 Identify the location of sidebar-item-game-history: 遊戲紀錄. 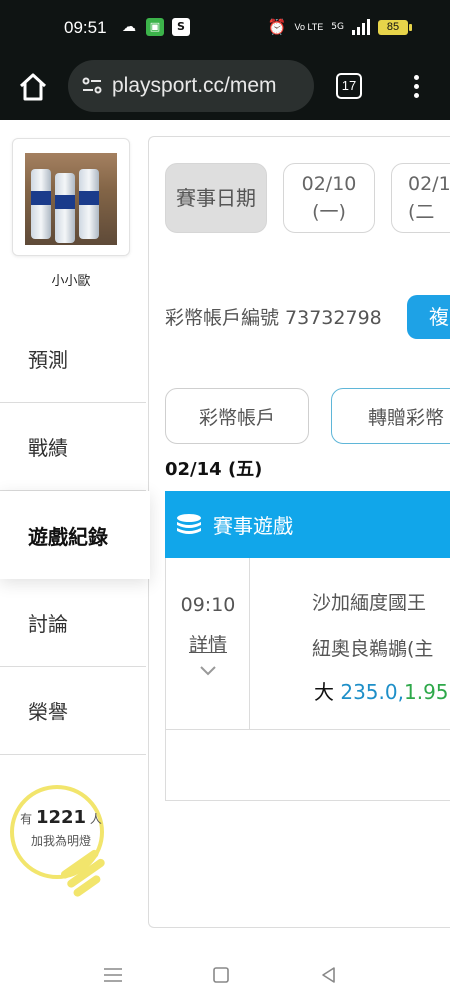
(75, 535).